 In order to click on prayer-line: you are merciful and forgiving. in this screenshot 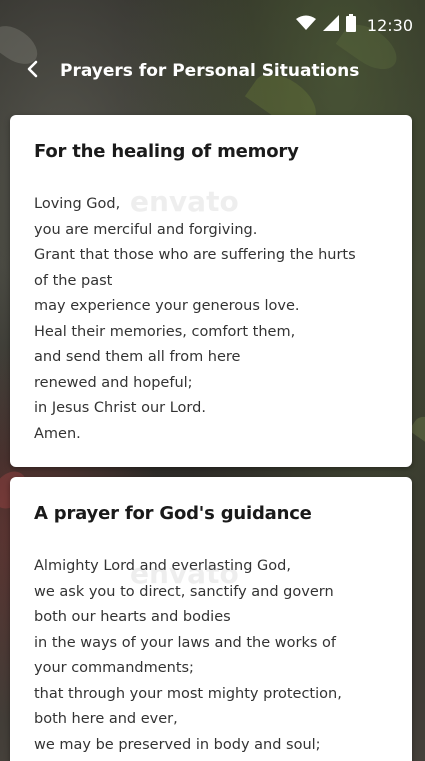, I will do `click(146, 229)`.